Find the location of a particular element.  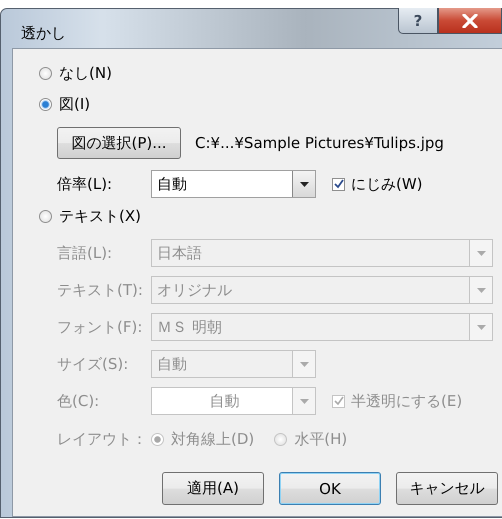

close-button is located at coordinates (470, 21).